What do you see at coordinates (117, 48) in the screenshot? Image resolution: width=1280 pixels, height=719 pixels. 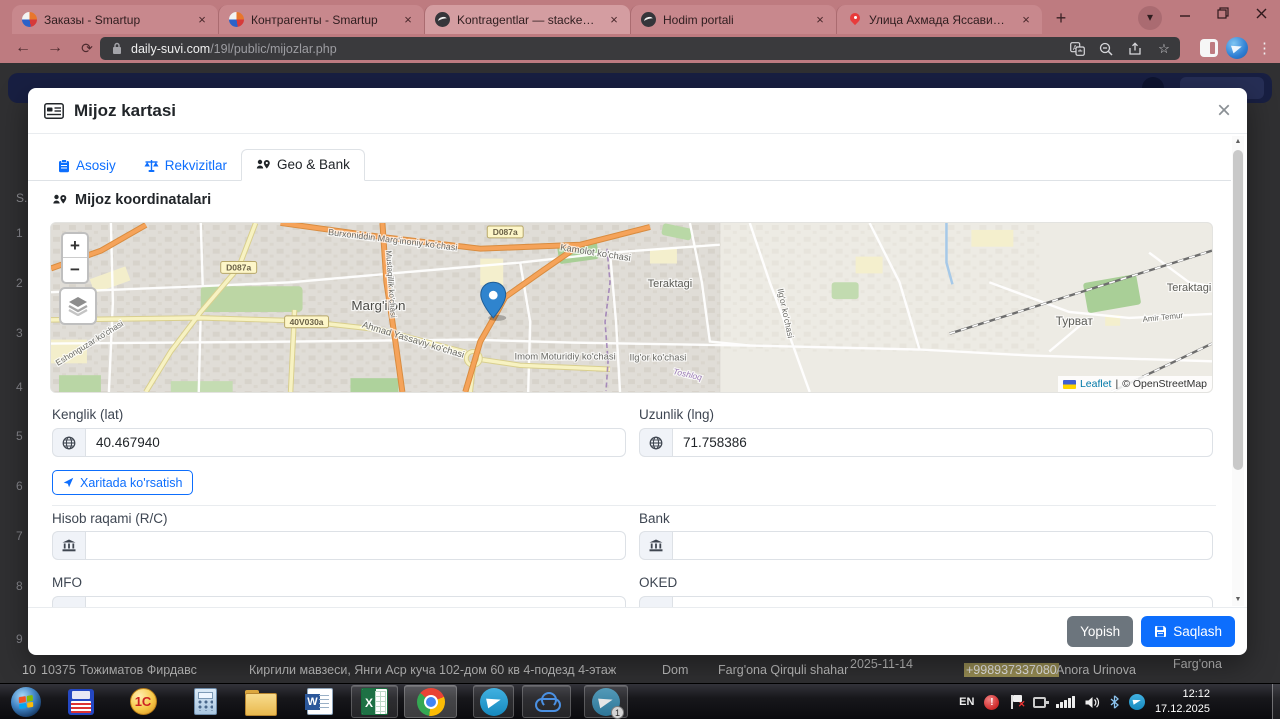 I see `lock-icon` at bounding box center [117, 48].